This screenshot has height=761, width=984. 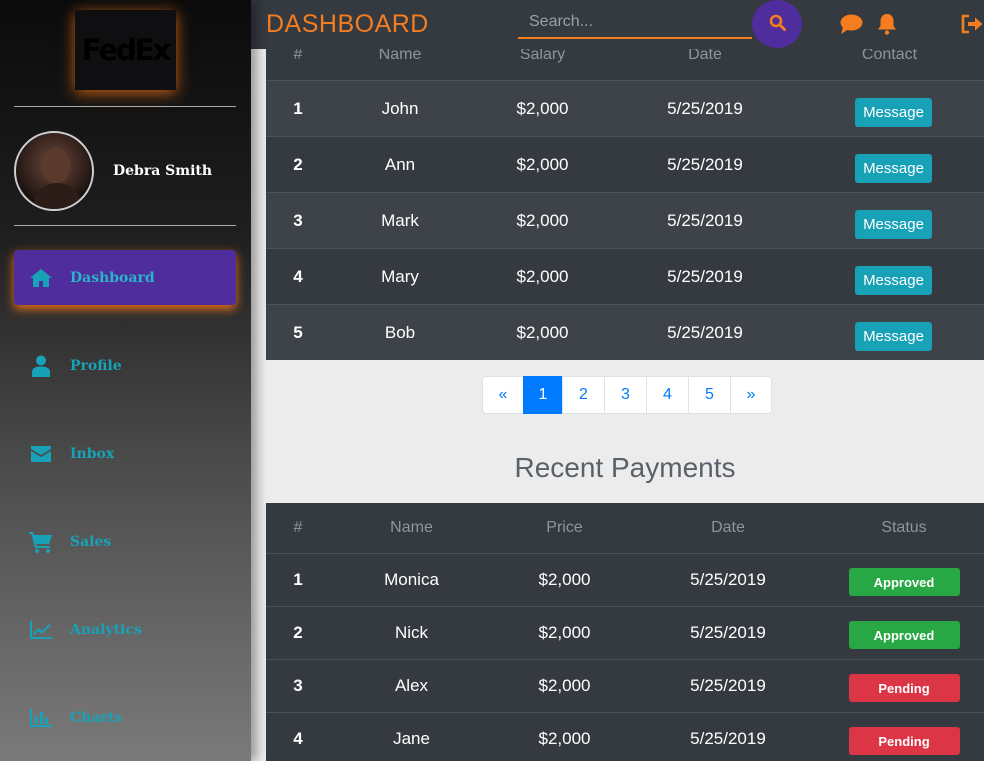 I want to click on bell-icon, so click(x=887, y=24).